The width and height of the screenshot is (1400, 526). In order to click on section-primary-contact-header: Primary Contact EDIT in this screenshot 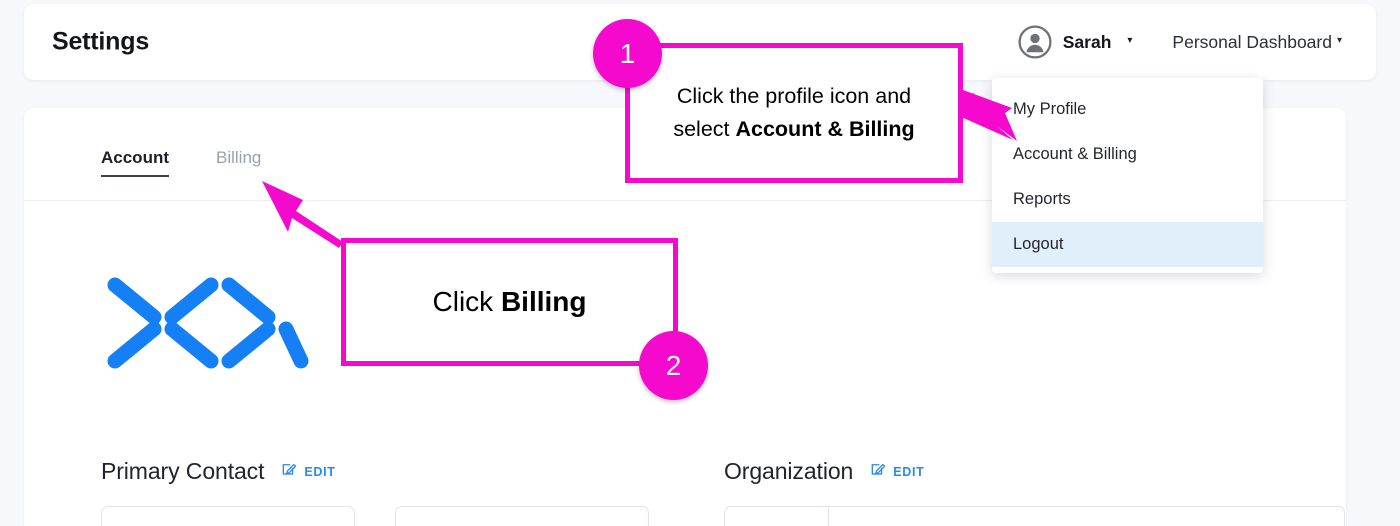, I will do `click(218, 471)`.